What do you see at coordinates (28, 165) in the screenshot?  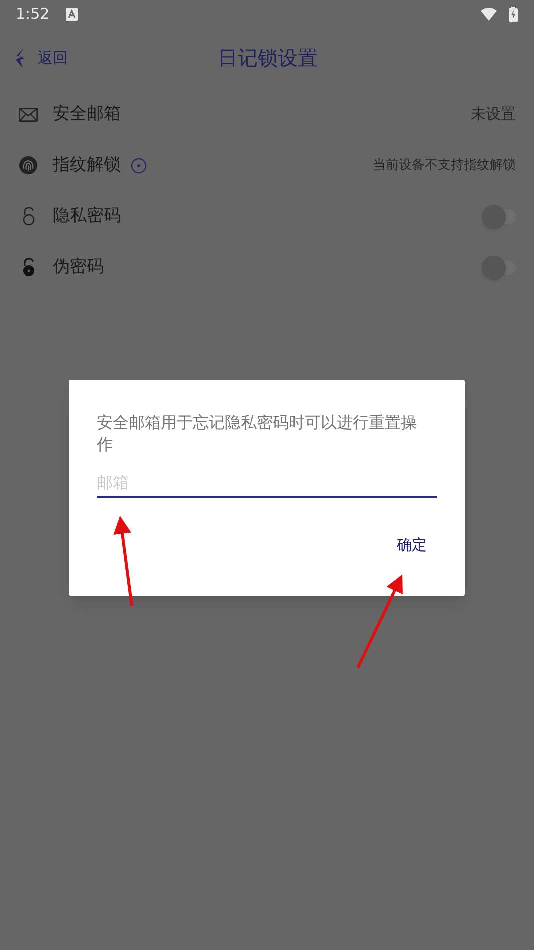 I see `fingerprint-icon` at bounding box center [28, 165].